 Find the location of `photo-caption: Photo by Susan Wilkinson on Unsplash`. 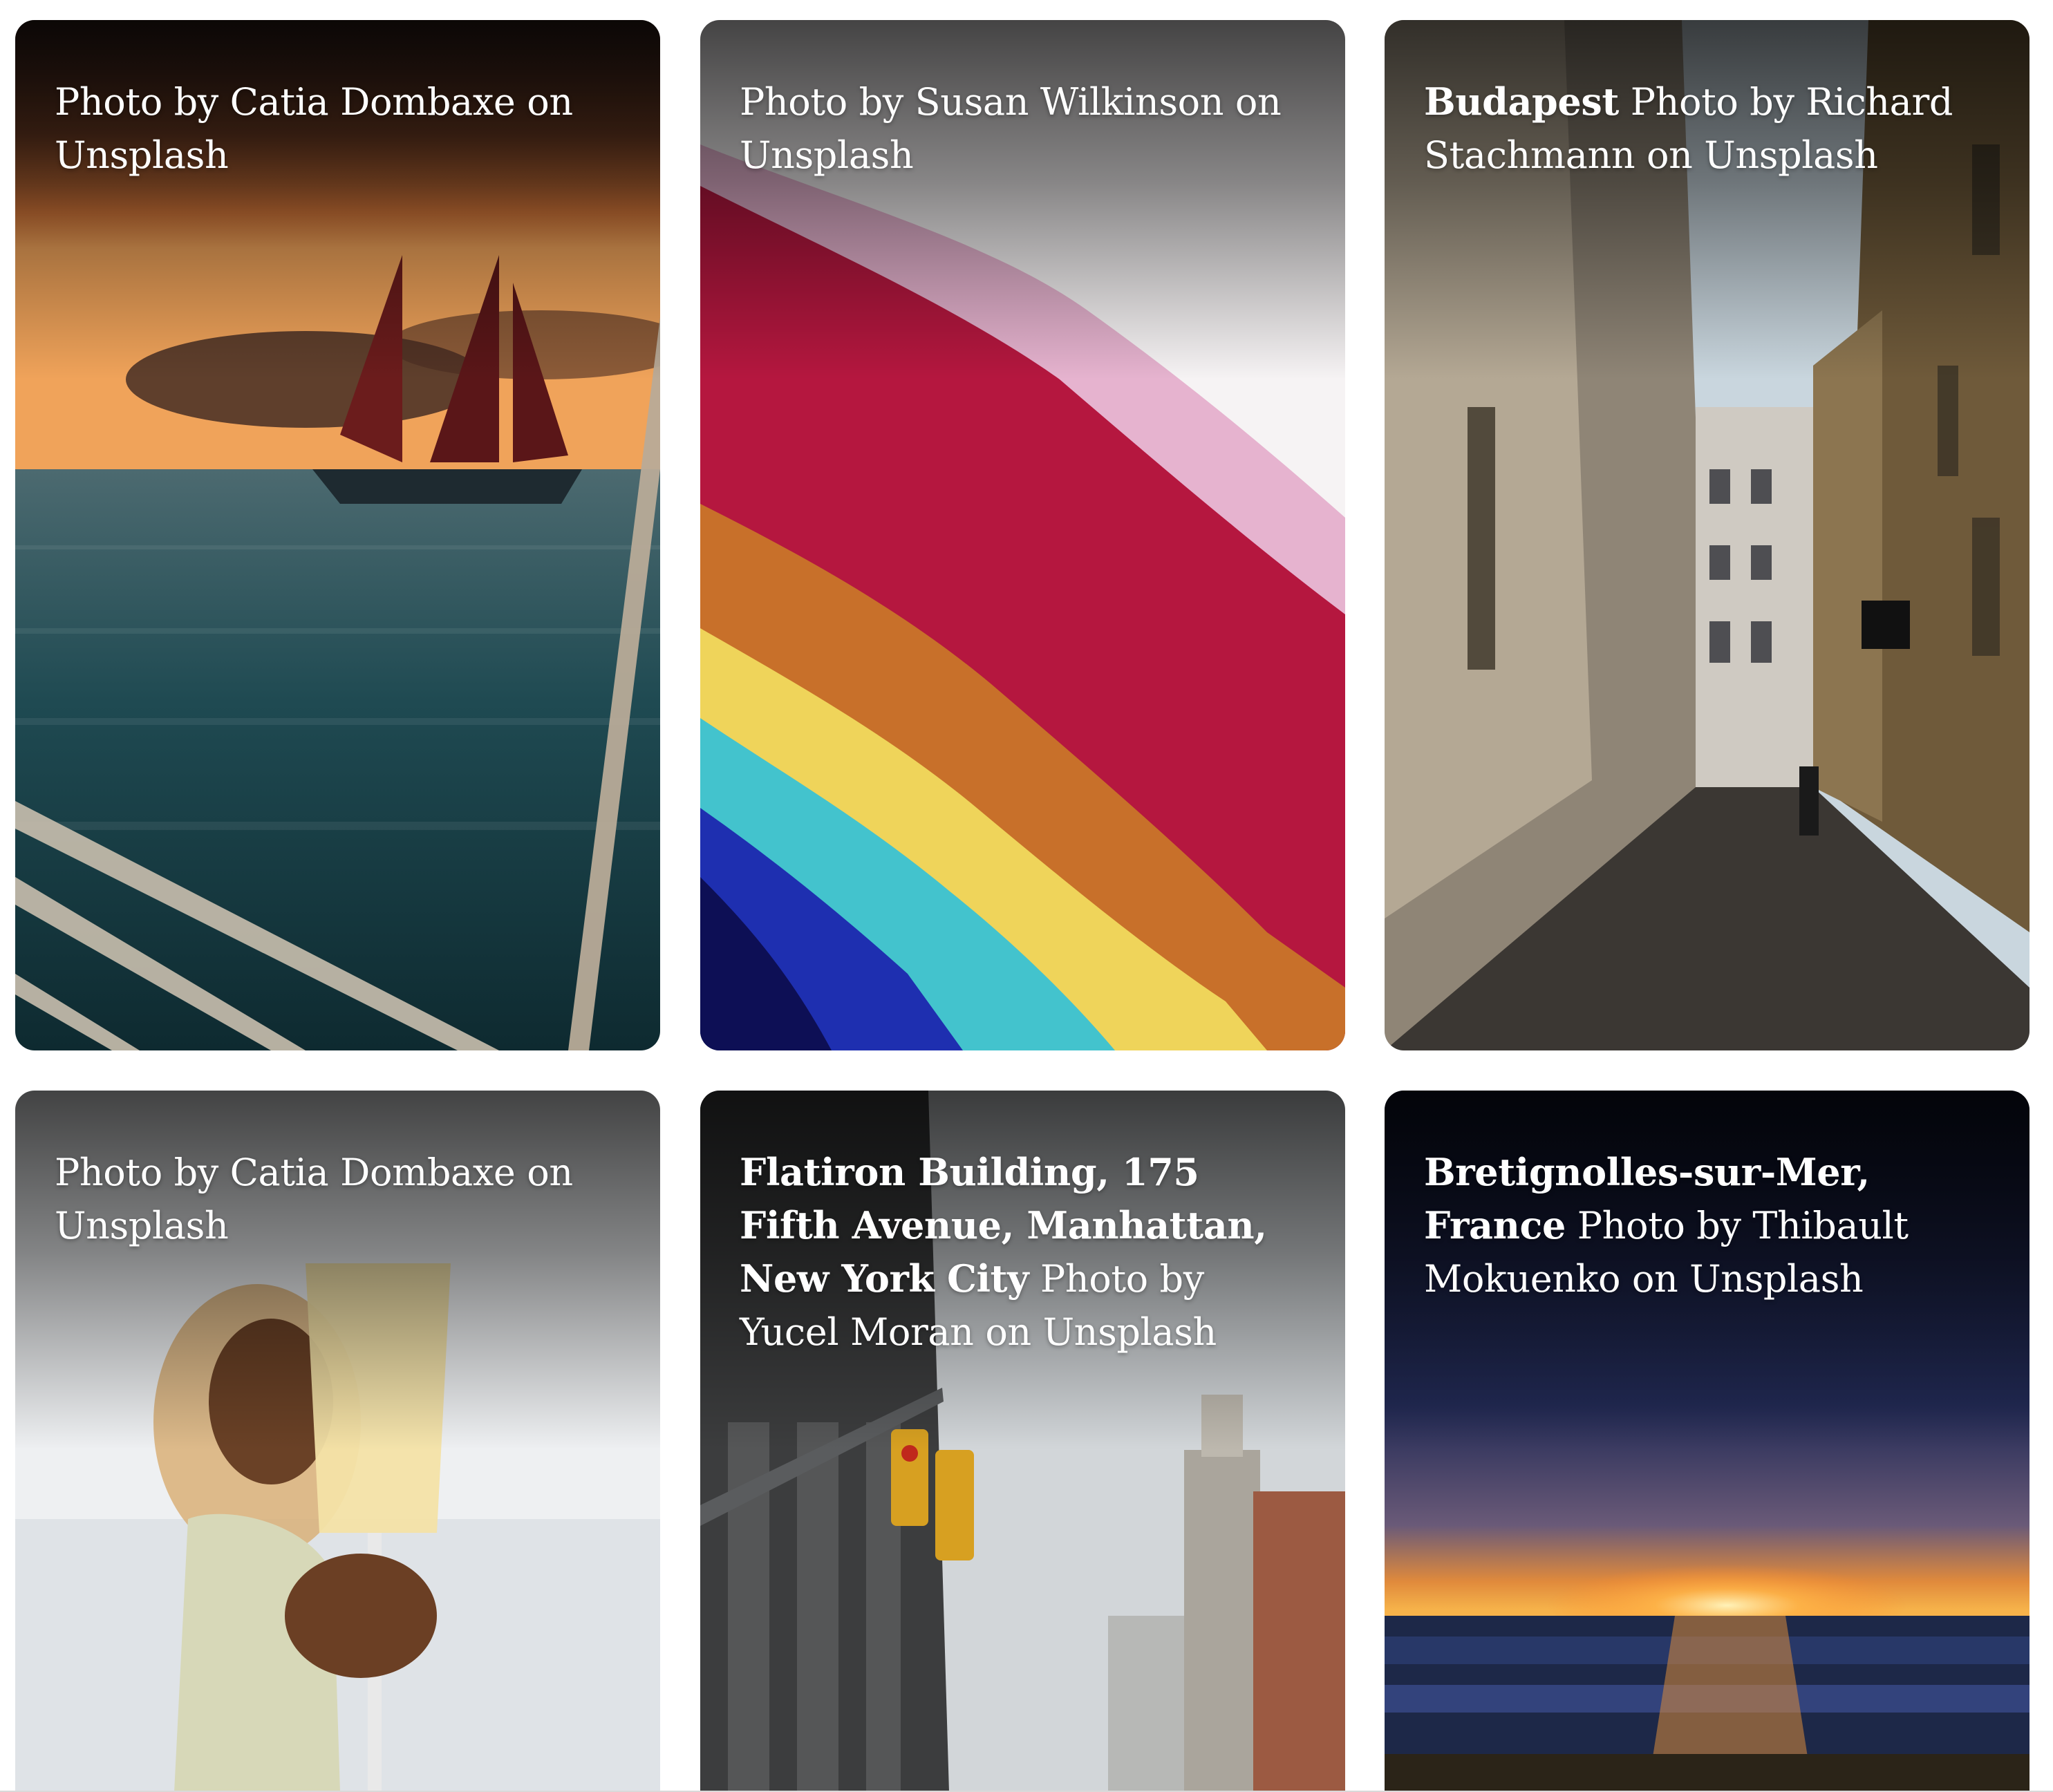

photo-caption: Photo by Susan Wilkinson on Unsplash is located at coordinates (1025, 128).